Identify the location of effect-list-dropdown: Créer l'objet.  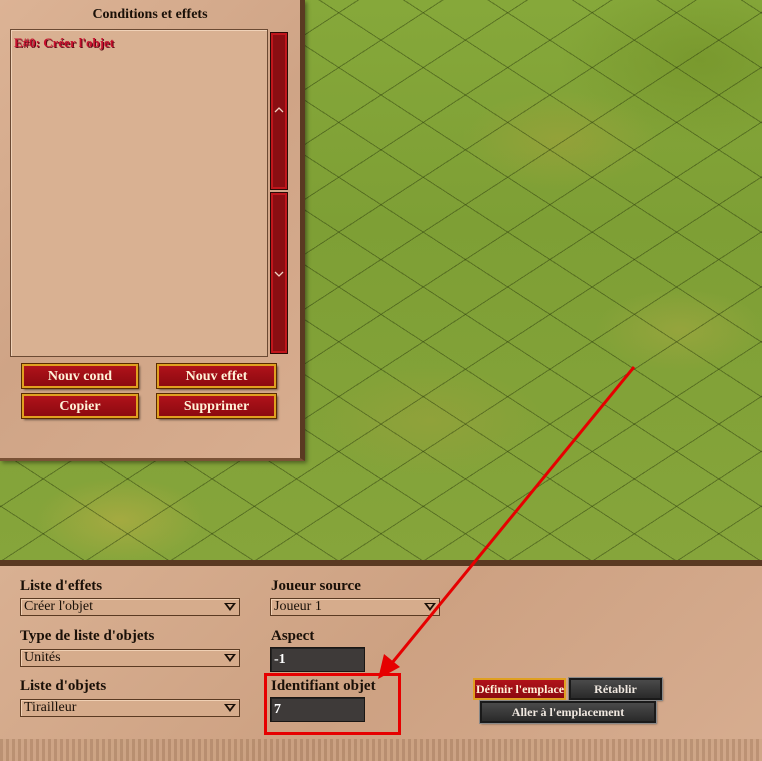
(130, 607).